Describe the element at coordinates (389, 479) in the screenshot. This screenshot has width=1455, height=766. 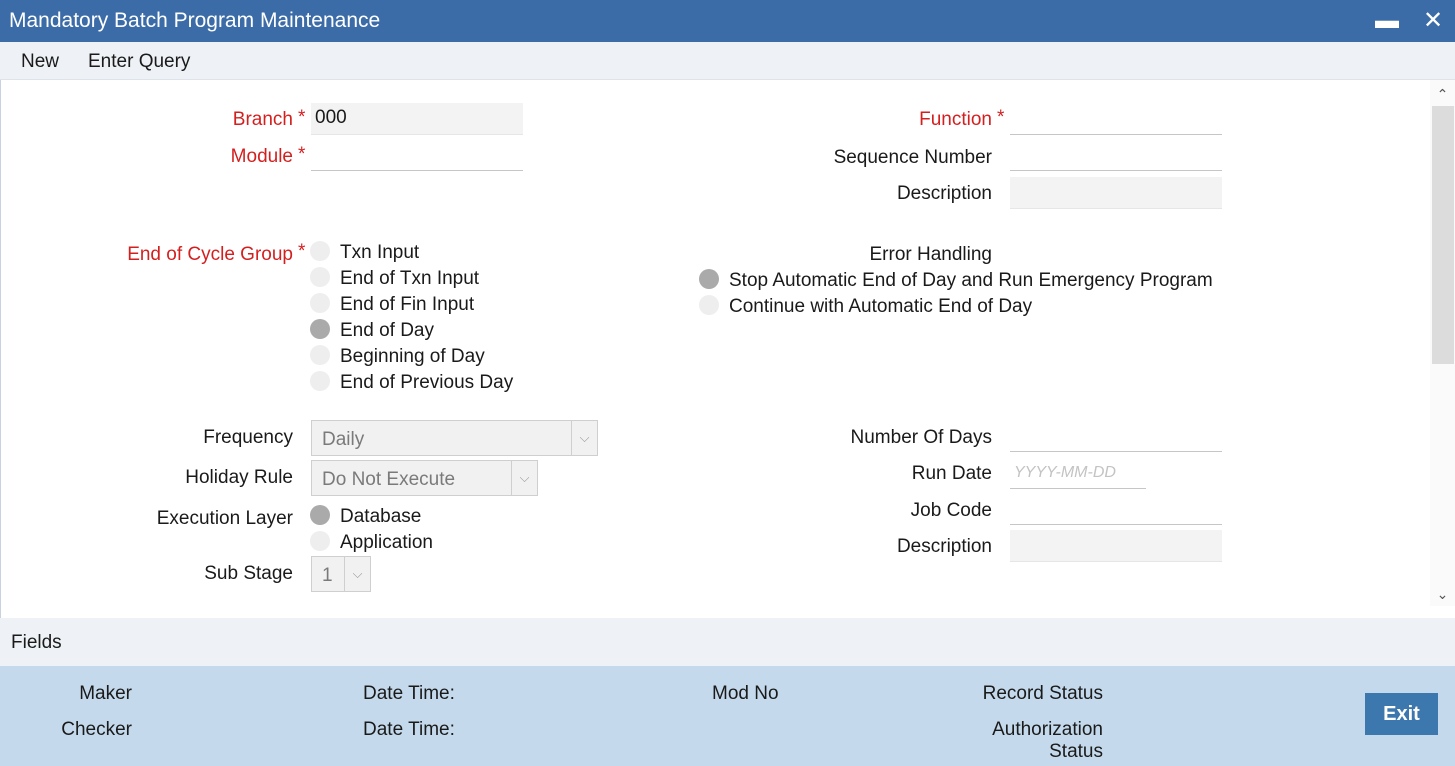
I see `holiday-rule-value: Do Not Execute` at that location.